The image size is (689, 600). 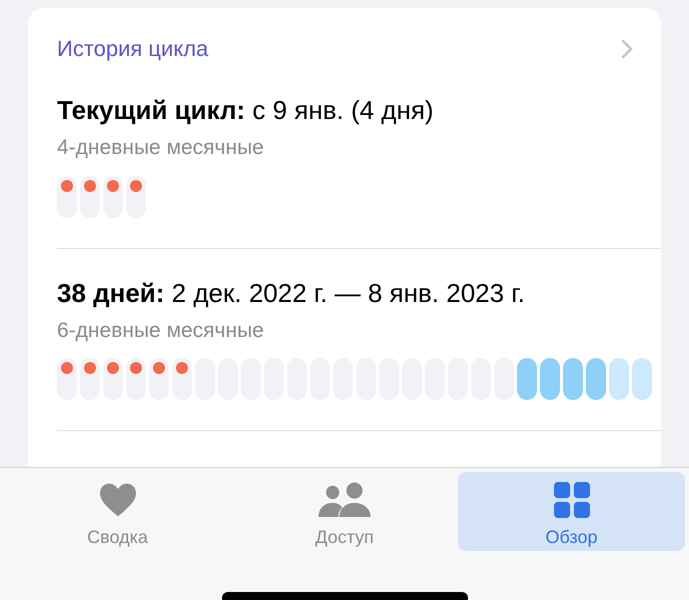 I want to click on cycle-subtitle: 4-дневные месячные, so click(x=161, y=148).